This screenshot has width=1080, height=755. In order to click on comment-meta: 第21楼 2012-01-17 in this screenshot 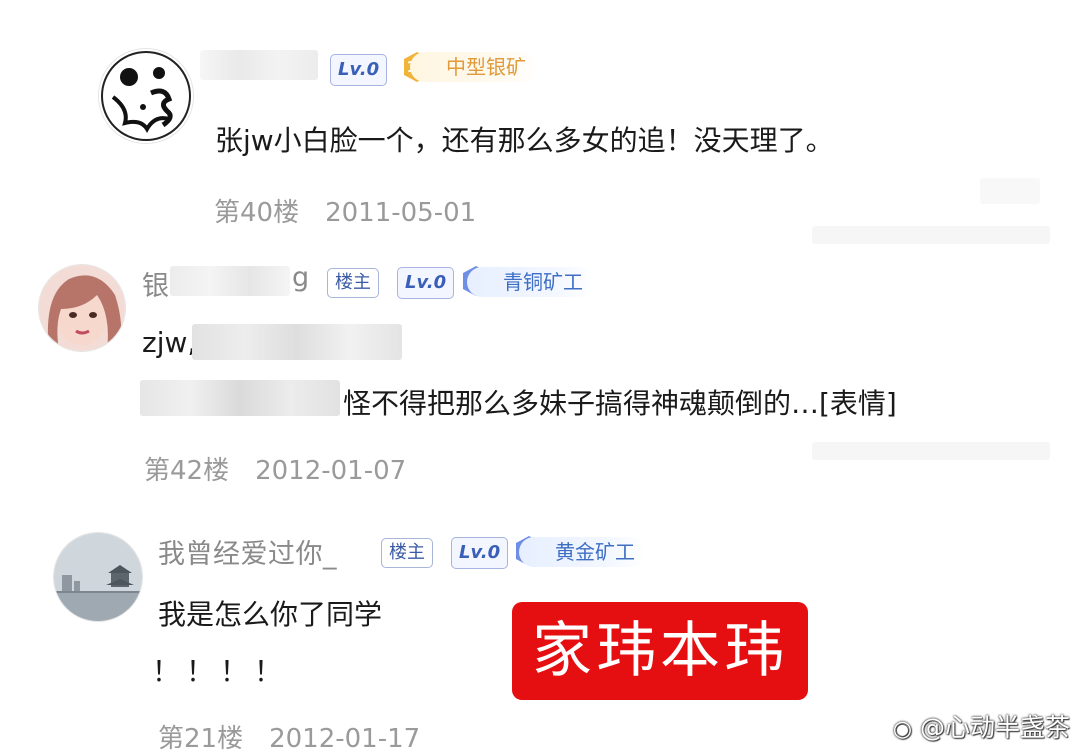, I will do `click(302, 736)`.